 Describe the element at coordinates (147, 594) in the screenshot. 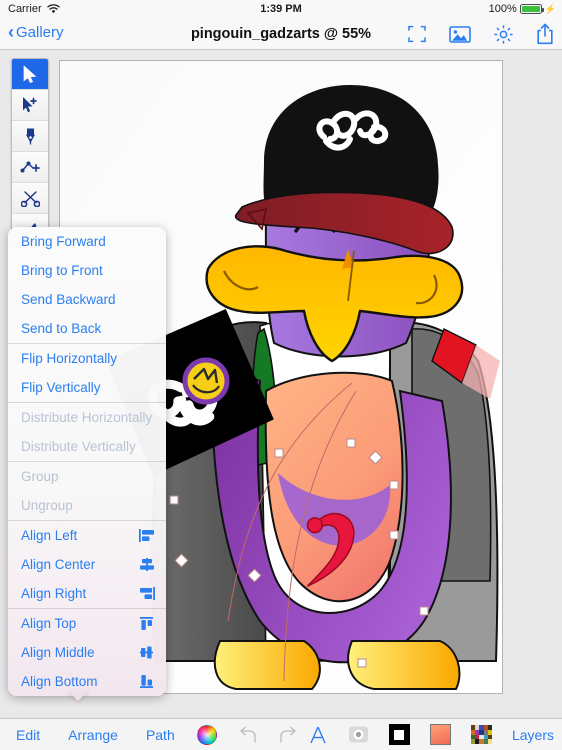

I see `align-right-icon` at that location.